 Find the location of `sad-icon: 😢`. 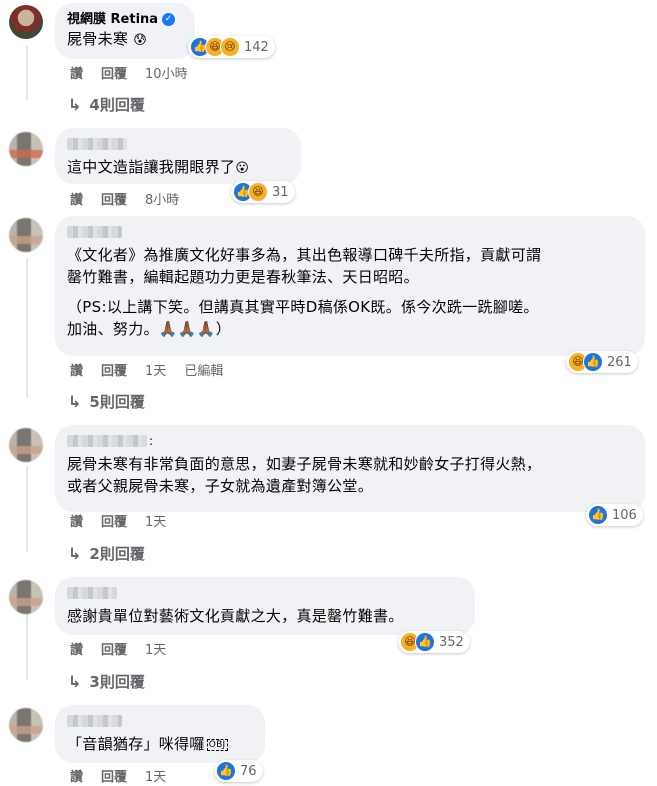

sad-icon: 😢 is located at coordinates (230, 47).